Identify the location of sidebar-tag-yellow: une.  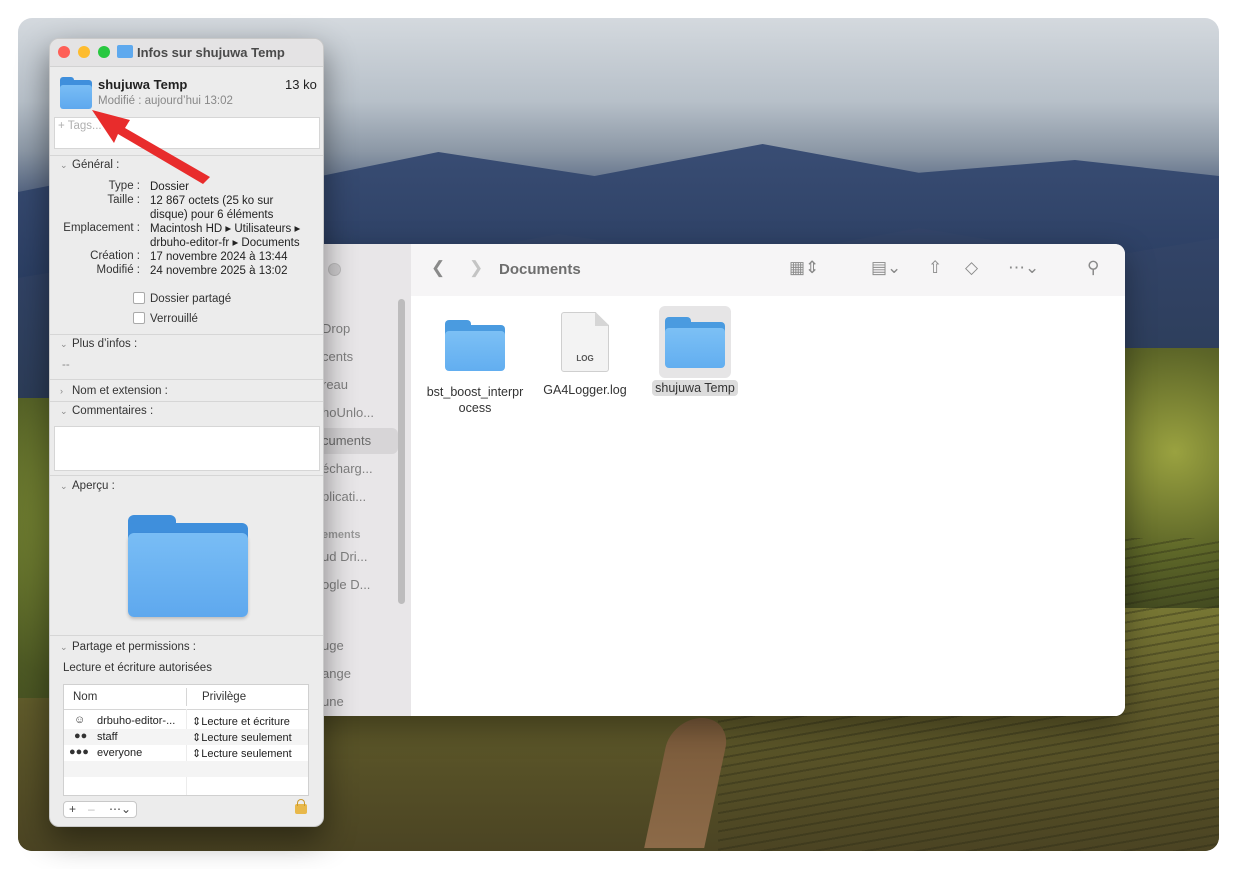
(333, 701).